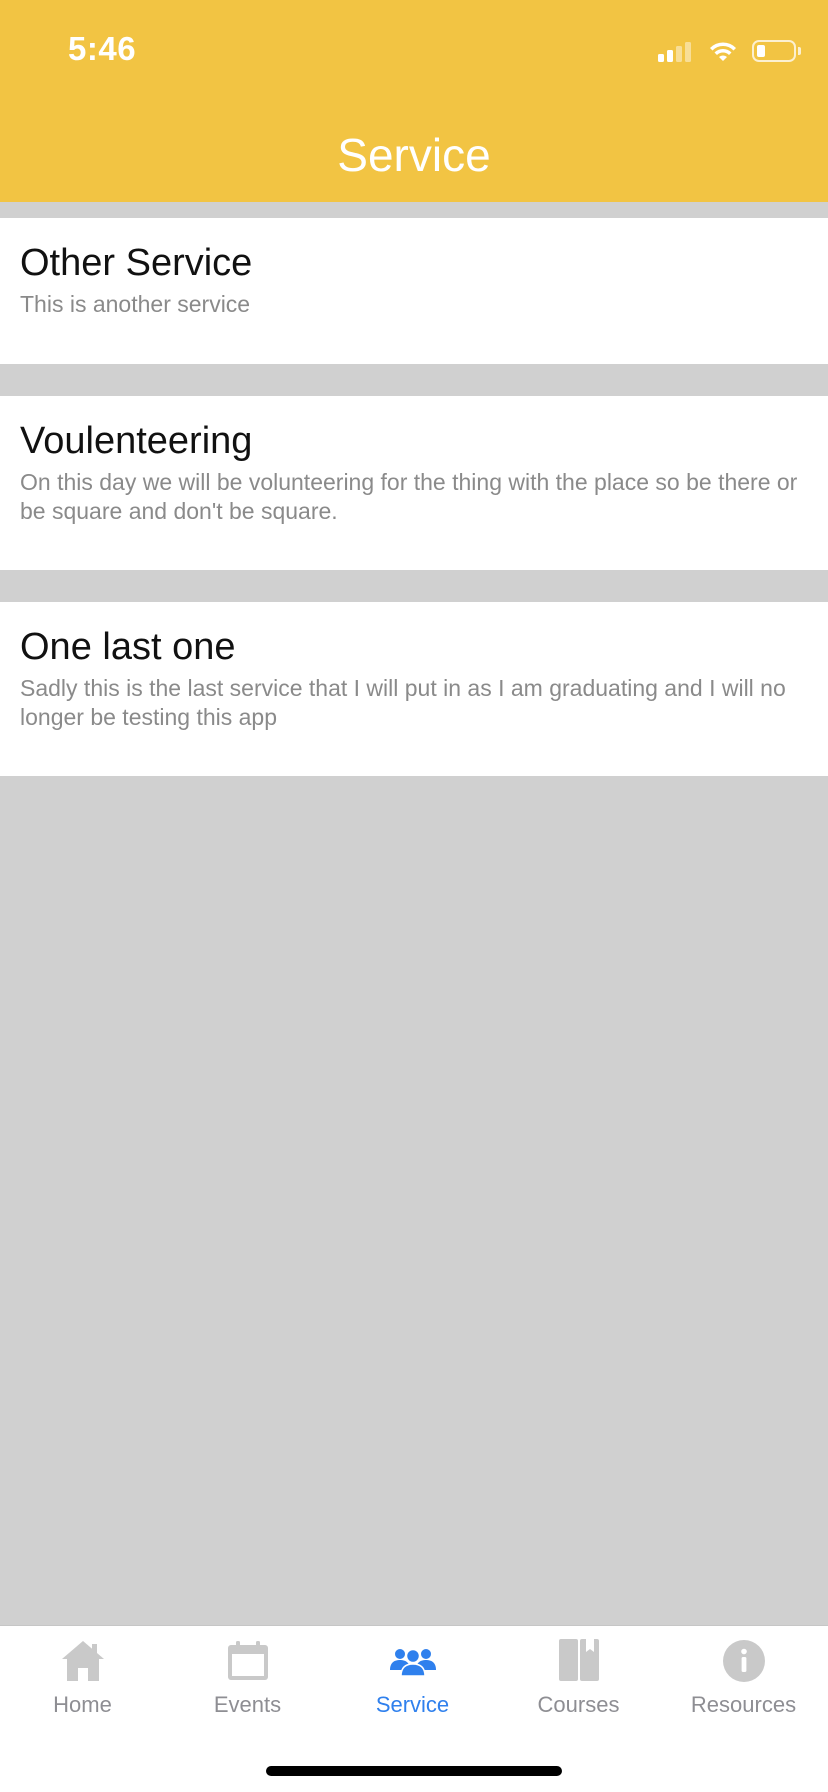 Image resolution: width=828 pixels, height=1792 pixels. What do you see at coordinates (414, 155) in the screenshot?
I see `page-title: Service` at bounding box center [414, 155].